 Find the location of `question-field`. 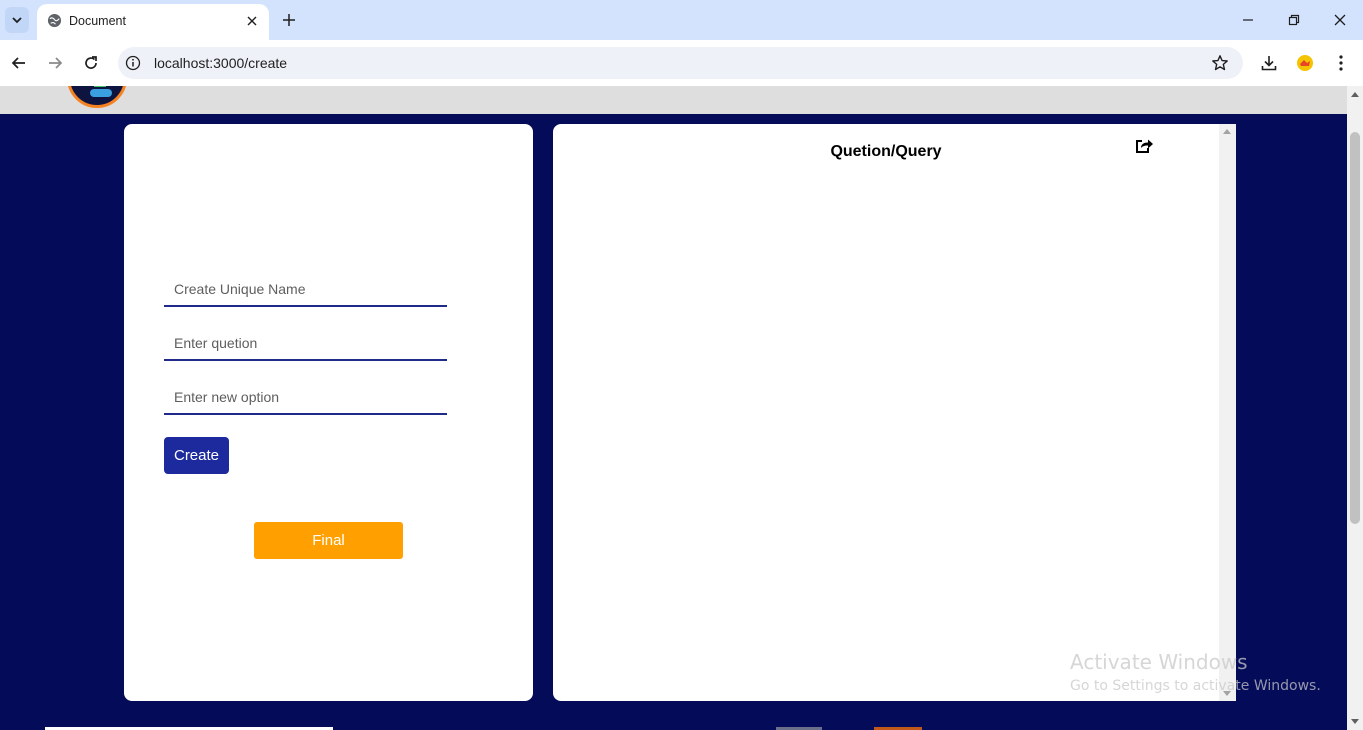

question-field is located at coordinates (305, 344).